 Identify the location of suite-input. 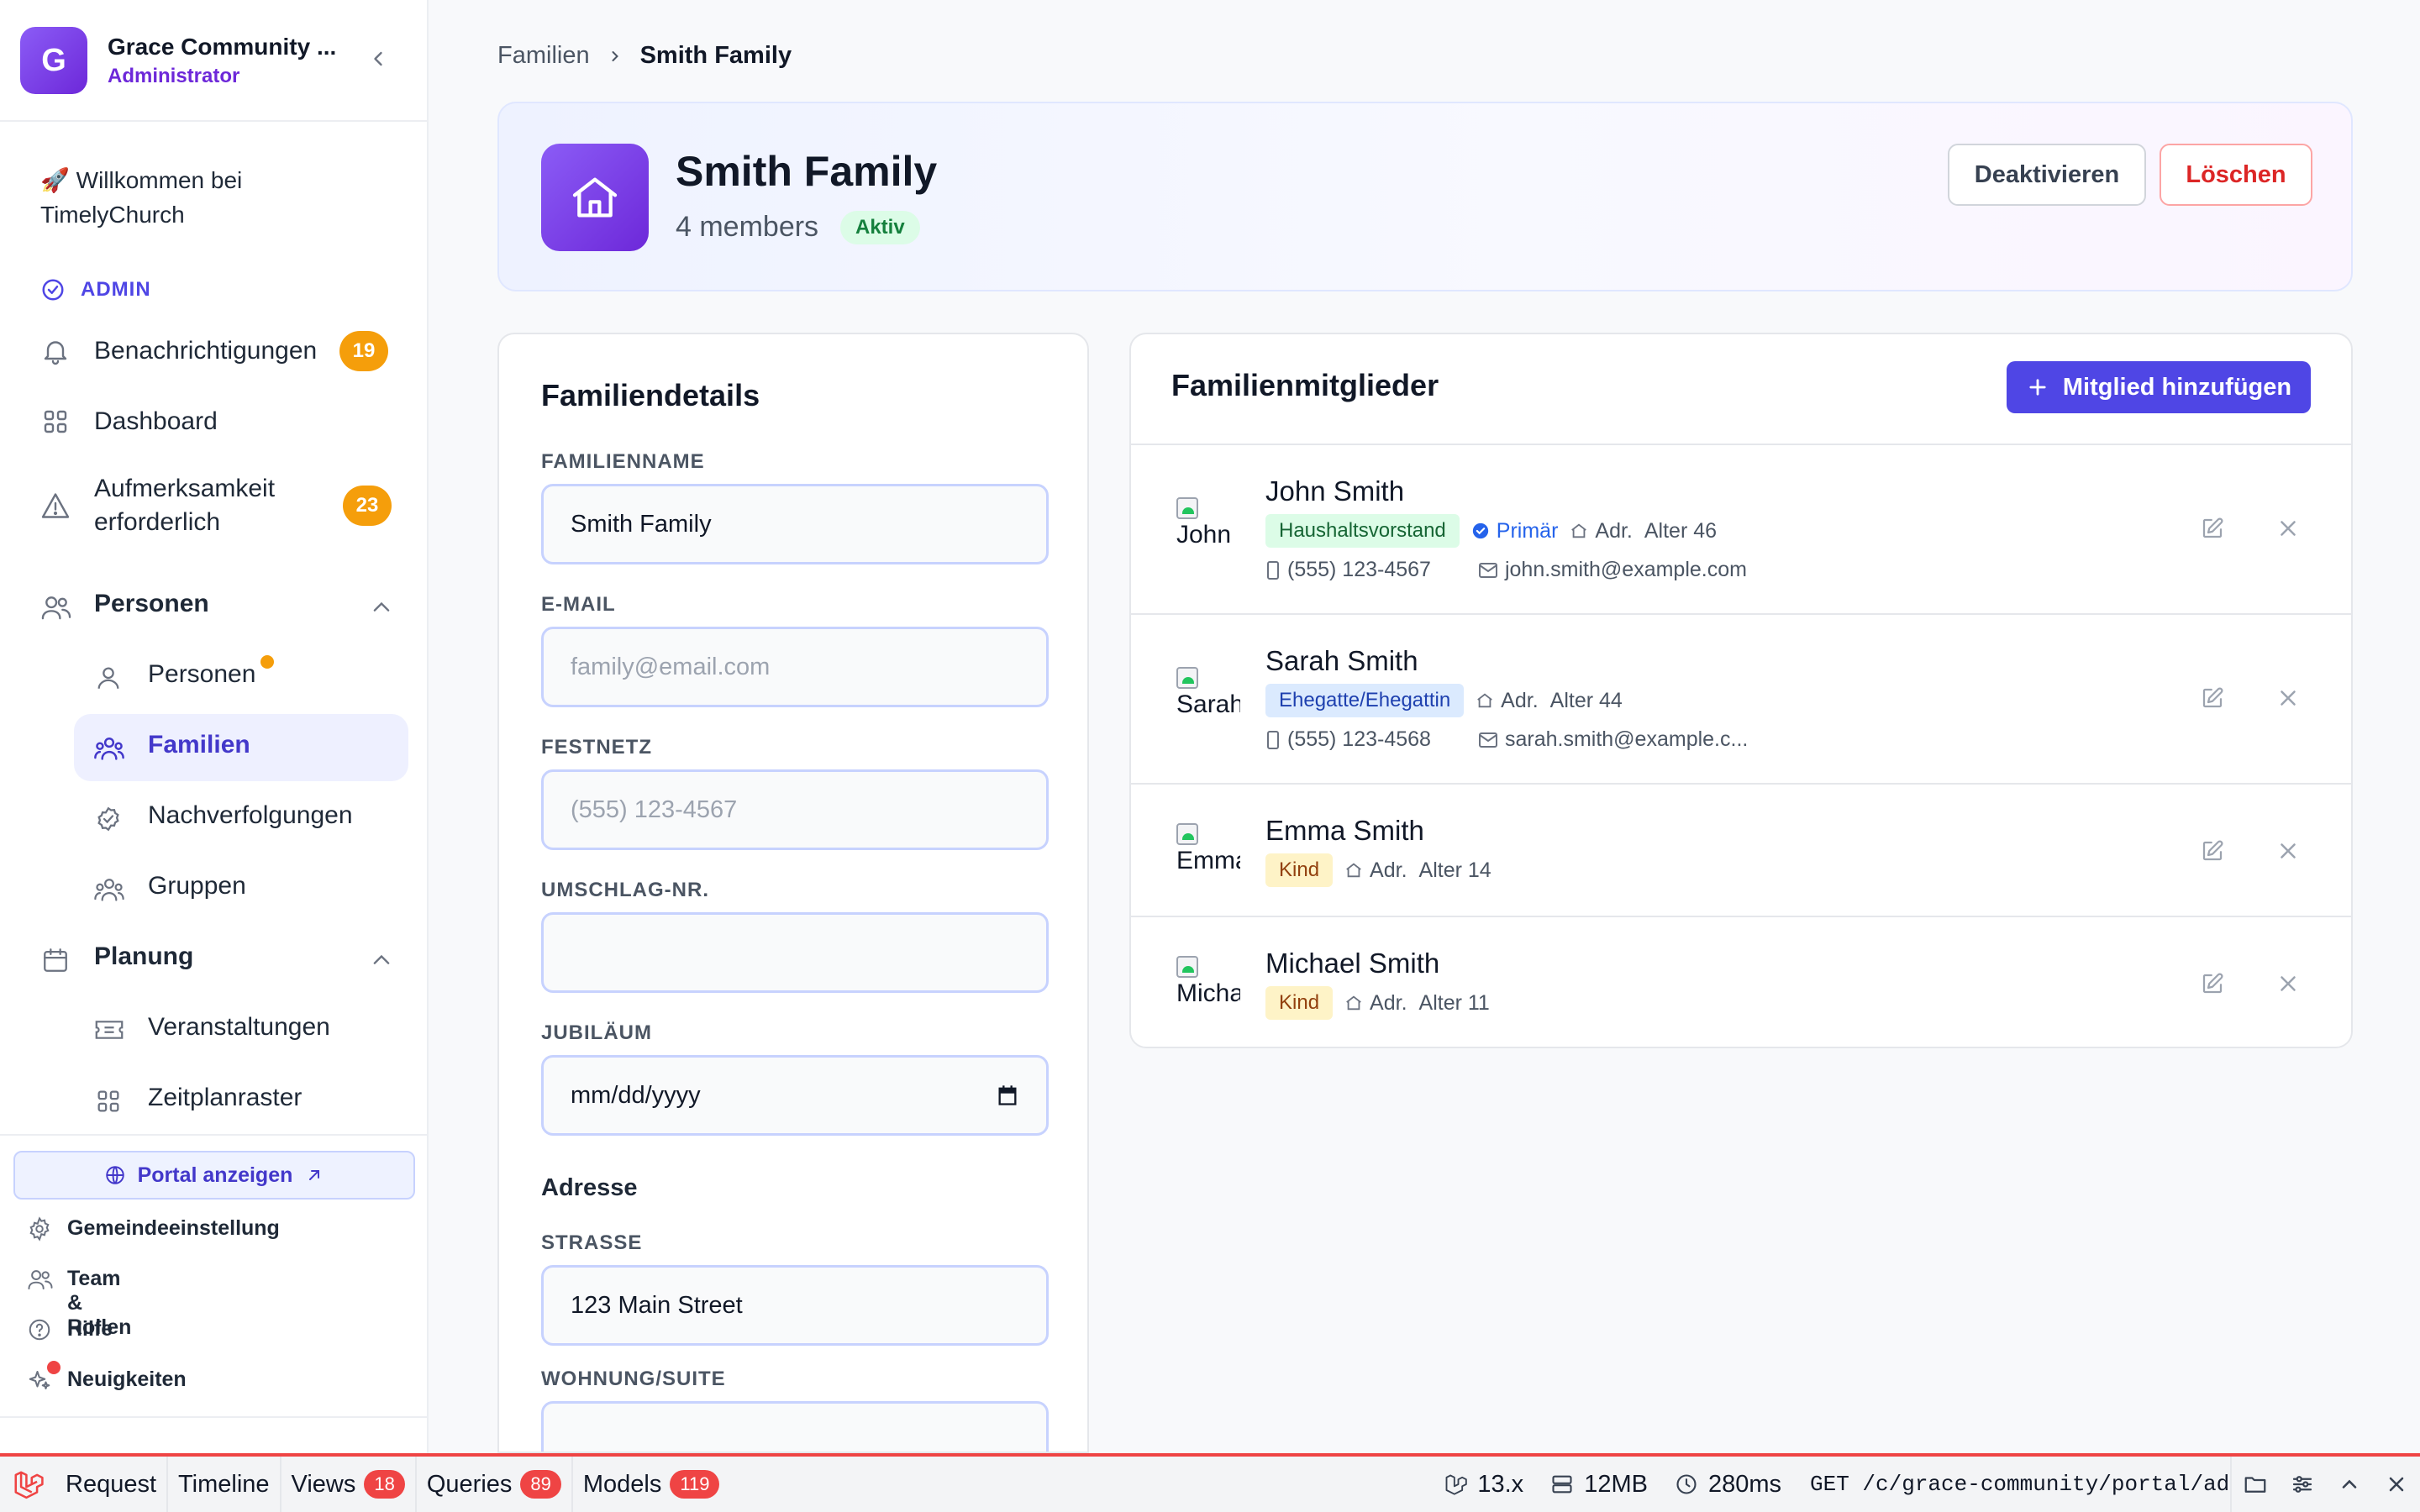
(795, 1426).